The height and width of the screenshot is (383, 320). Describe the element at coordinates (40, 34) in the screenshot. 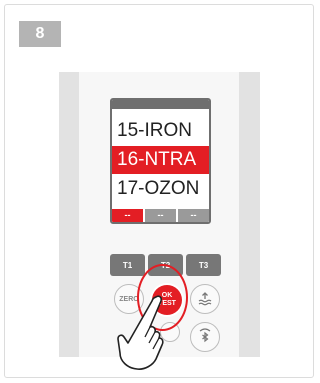

I see `step-number-badge: 8` at that location.